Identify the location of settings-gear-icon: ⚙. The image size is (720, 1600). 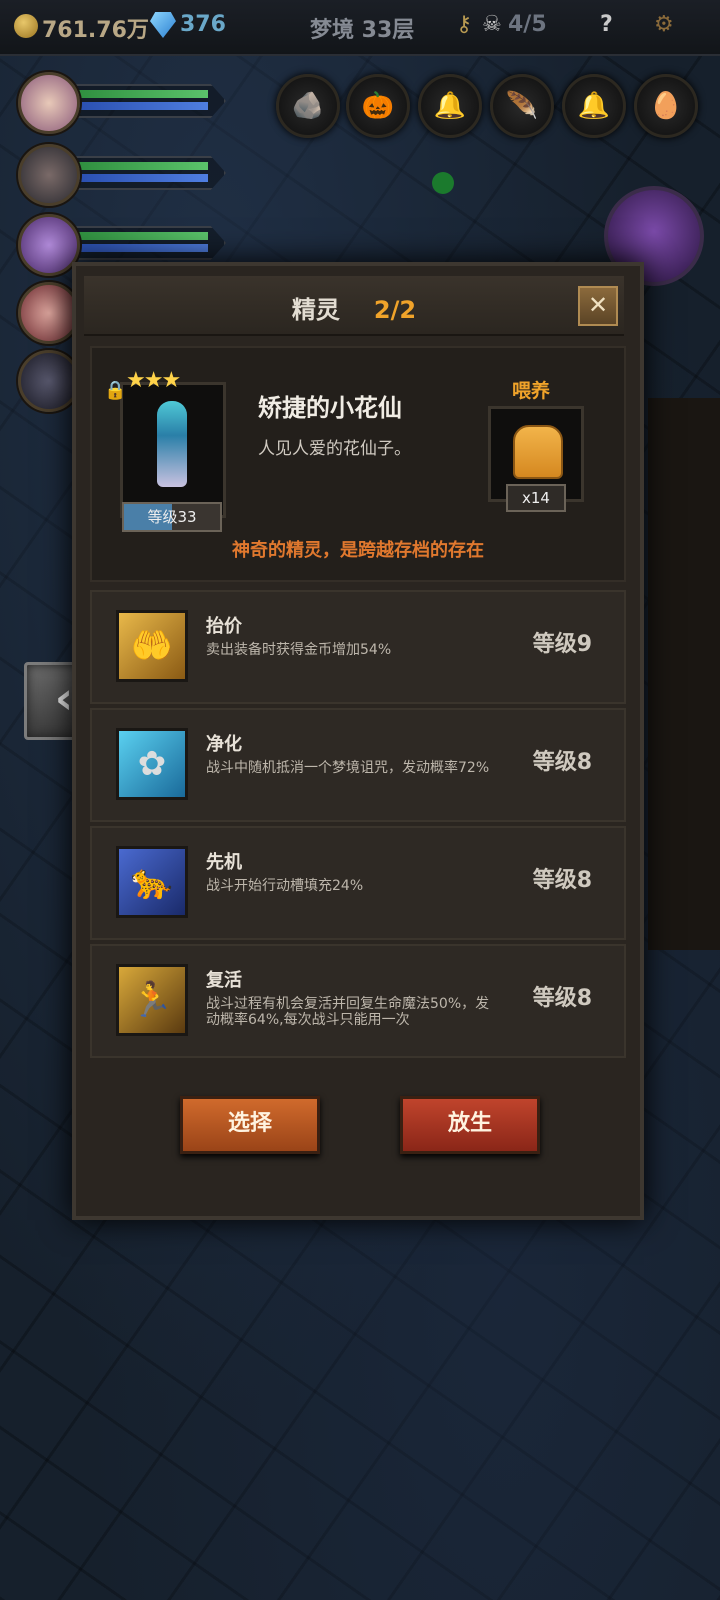
(664, 24).